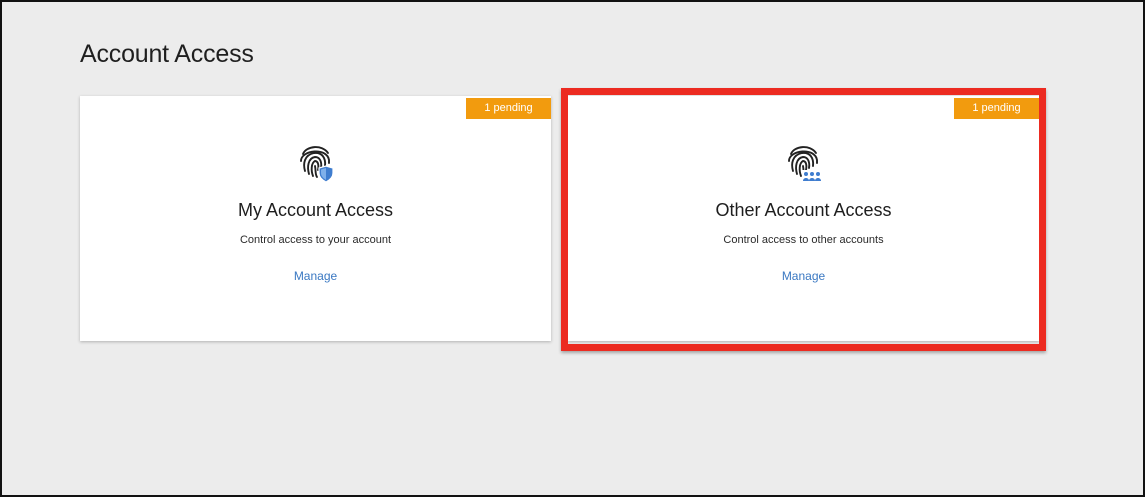 The image size is (1145, 497). I want to click on fingerprint-people-icon, so click(804, 164).